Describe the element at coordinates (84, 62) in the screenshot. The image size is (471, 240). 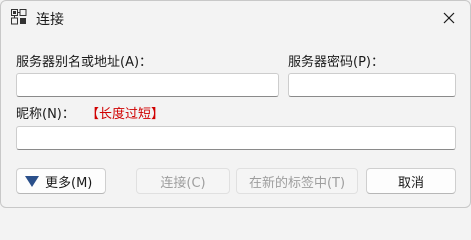
I see `server-address-label: 服务器别名或地址(A)：` at that location.